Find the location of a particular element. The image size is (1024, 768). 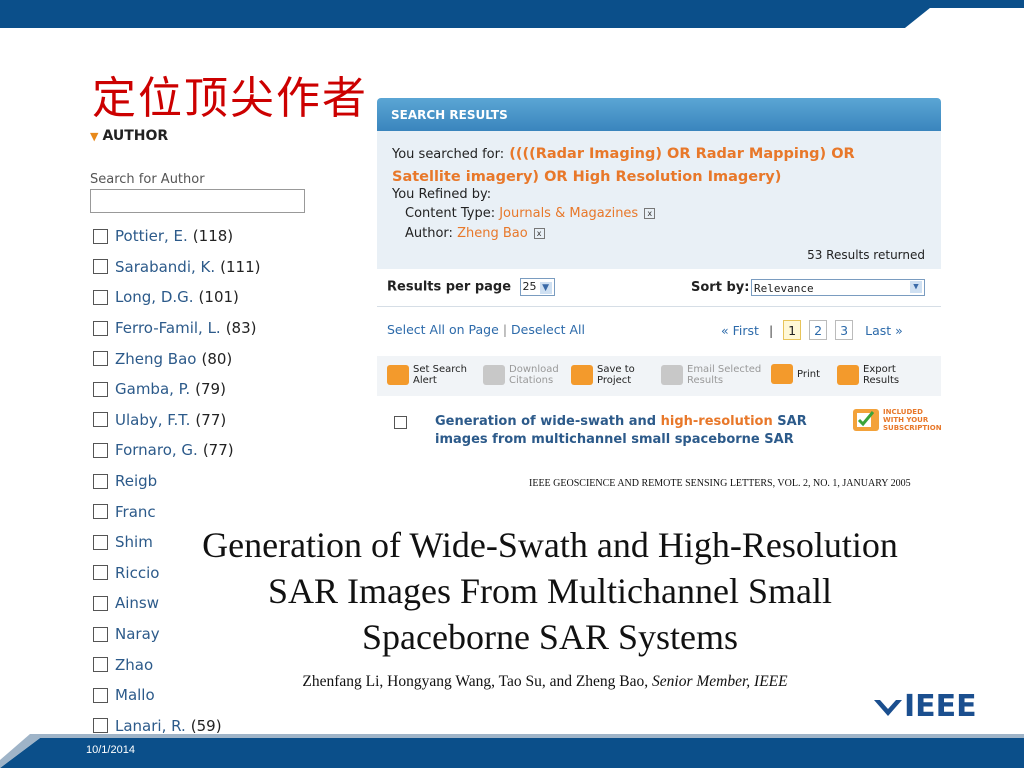

sort-by: Sort by: Relevance ▼ is located at coordinates (808, 287).